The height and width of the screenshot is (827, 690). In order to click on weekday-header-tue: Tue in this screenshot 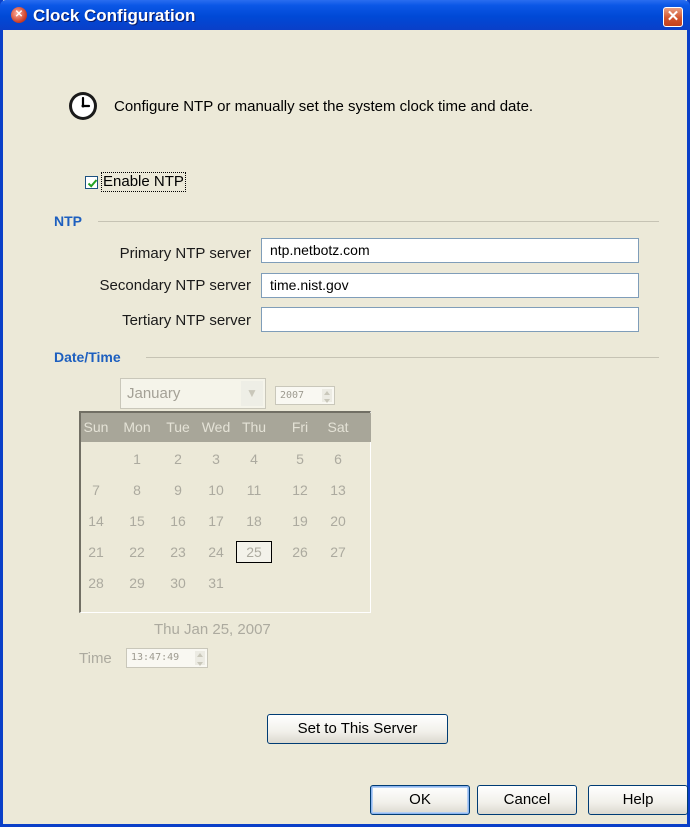, I will do `click(178, 427)`.